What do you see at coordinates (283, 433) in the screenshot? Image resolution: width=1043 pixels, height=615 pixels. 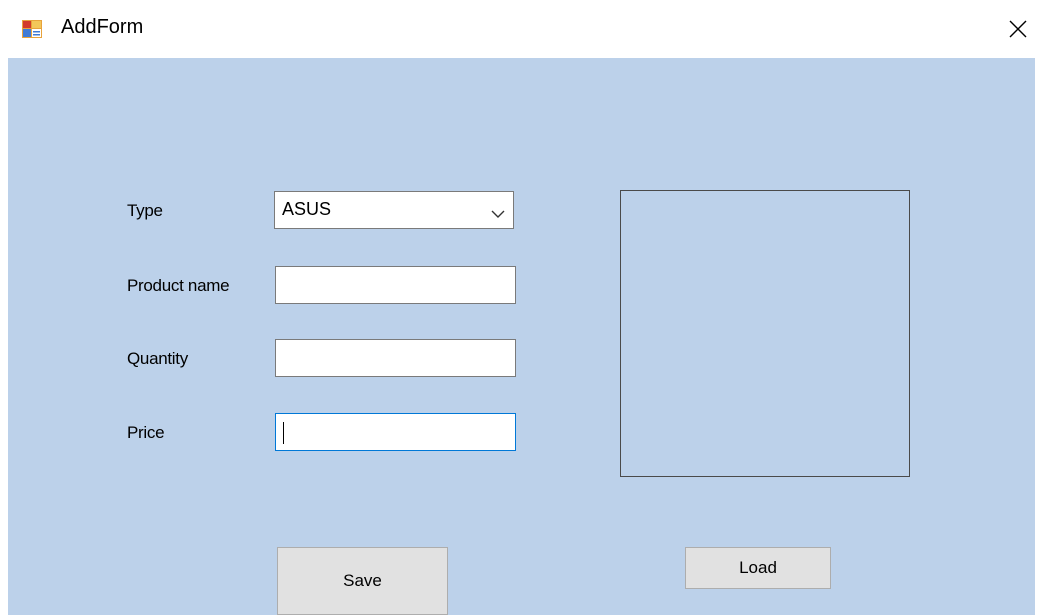 I see `text-caret` at bounding box center [283, 433].